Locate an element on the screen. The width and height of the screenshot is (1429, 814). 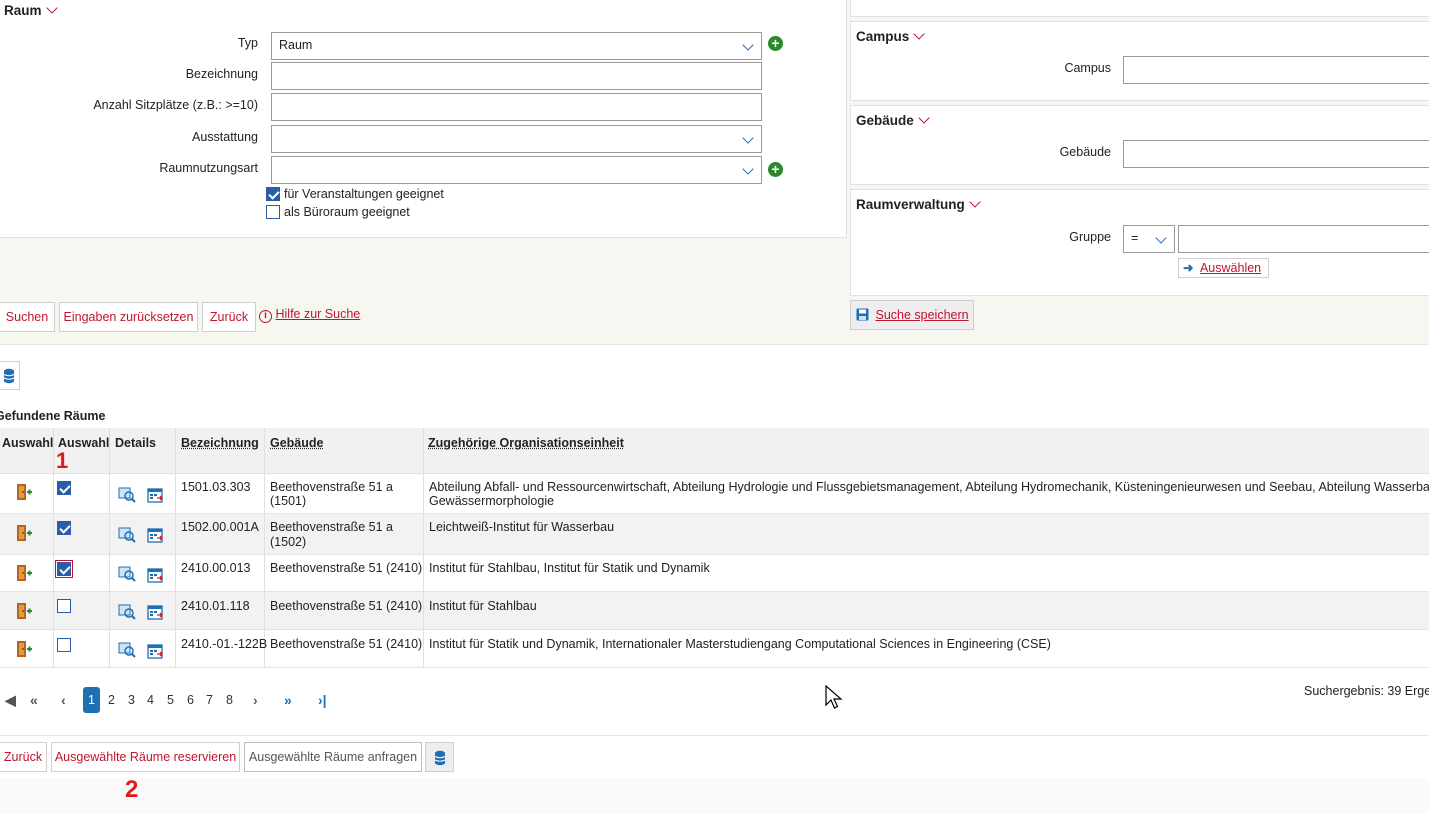
page-link: 5 is located at coordinates (170, 700).